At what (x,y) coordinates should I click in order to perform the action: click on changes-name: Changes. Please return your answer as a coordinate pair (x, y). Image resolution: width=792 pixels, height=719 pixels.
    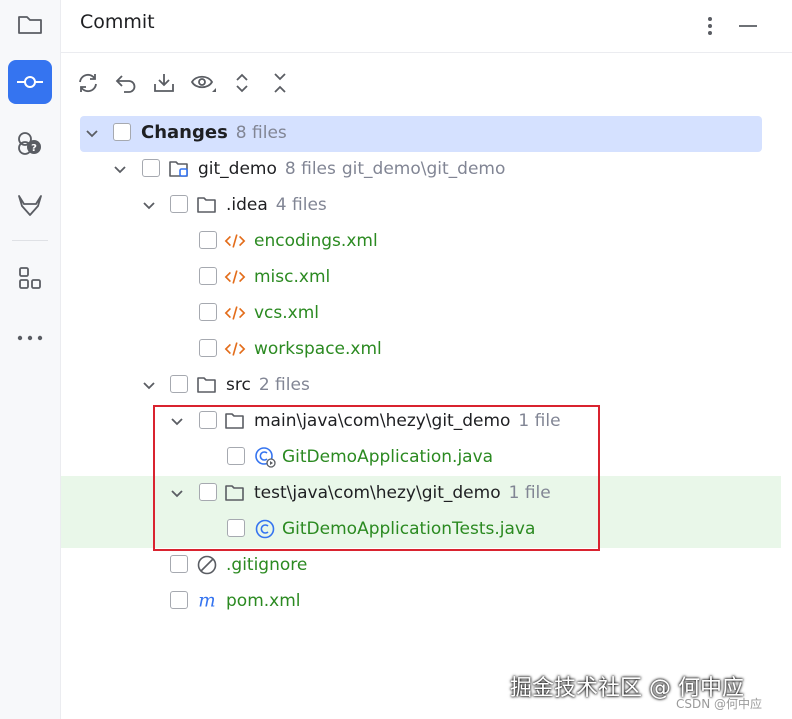
    Looking at the image, I should click on (184, 132).